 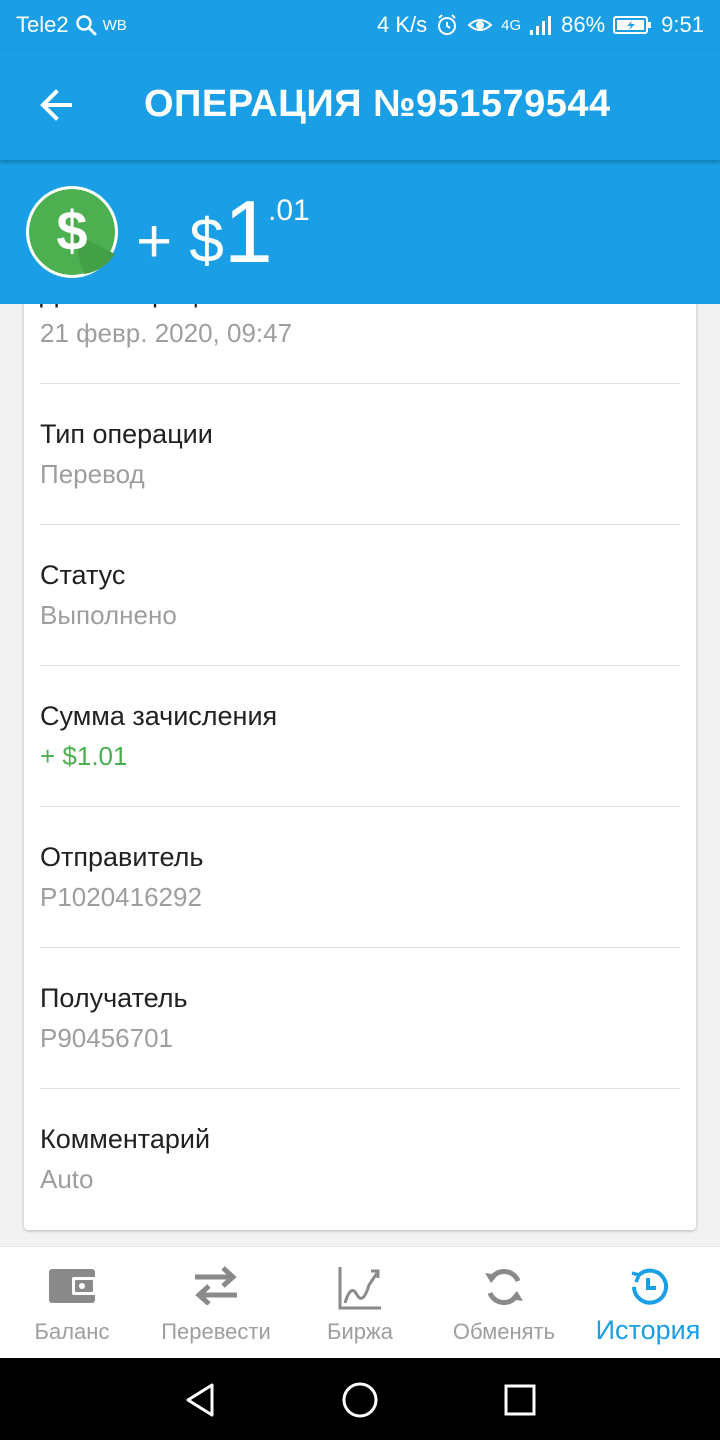 I want to click on battery-percent: 86%, so click(x=583, y=24).